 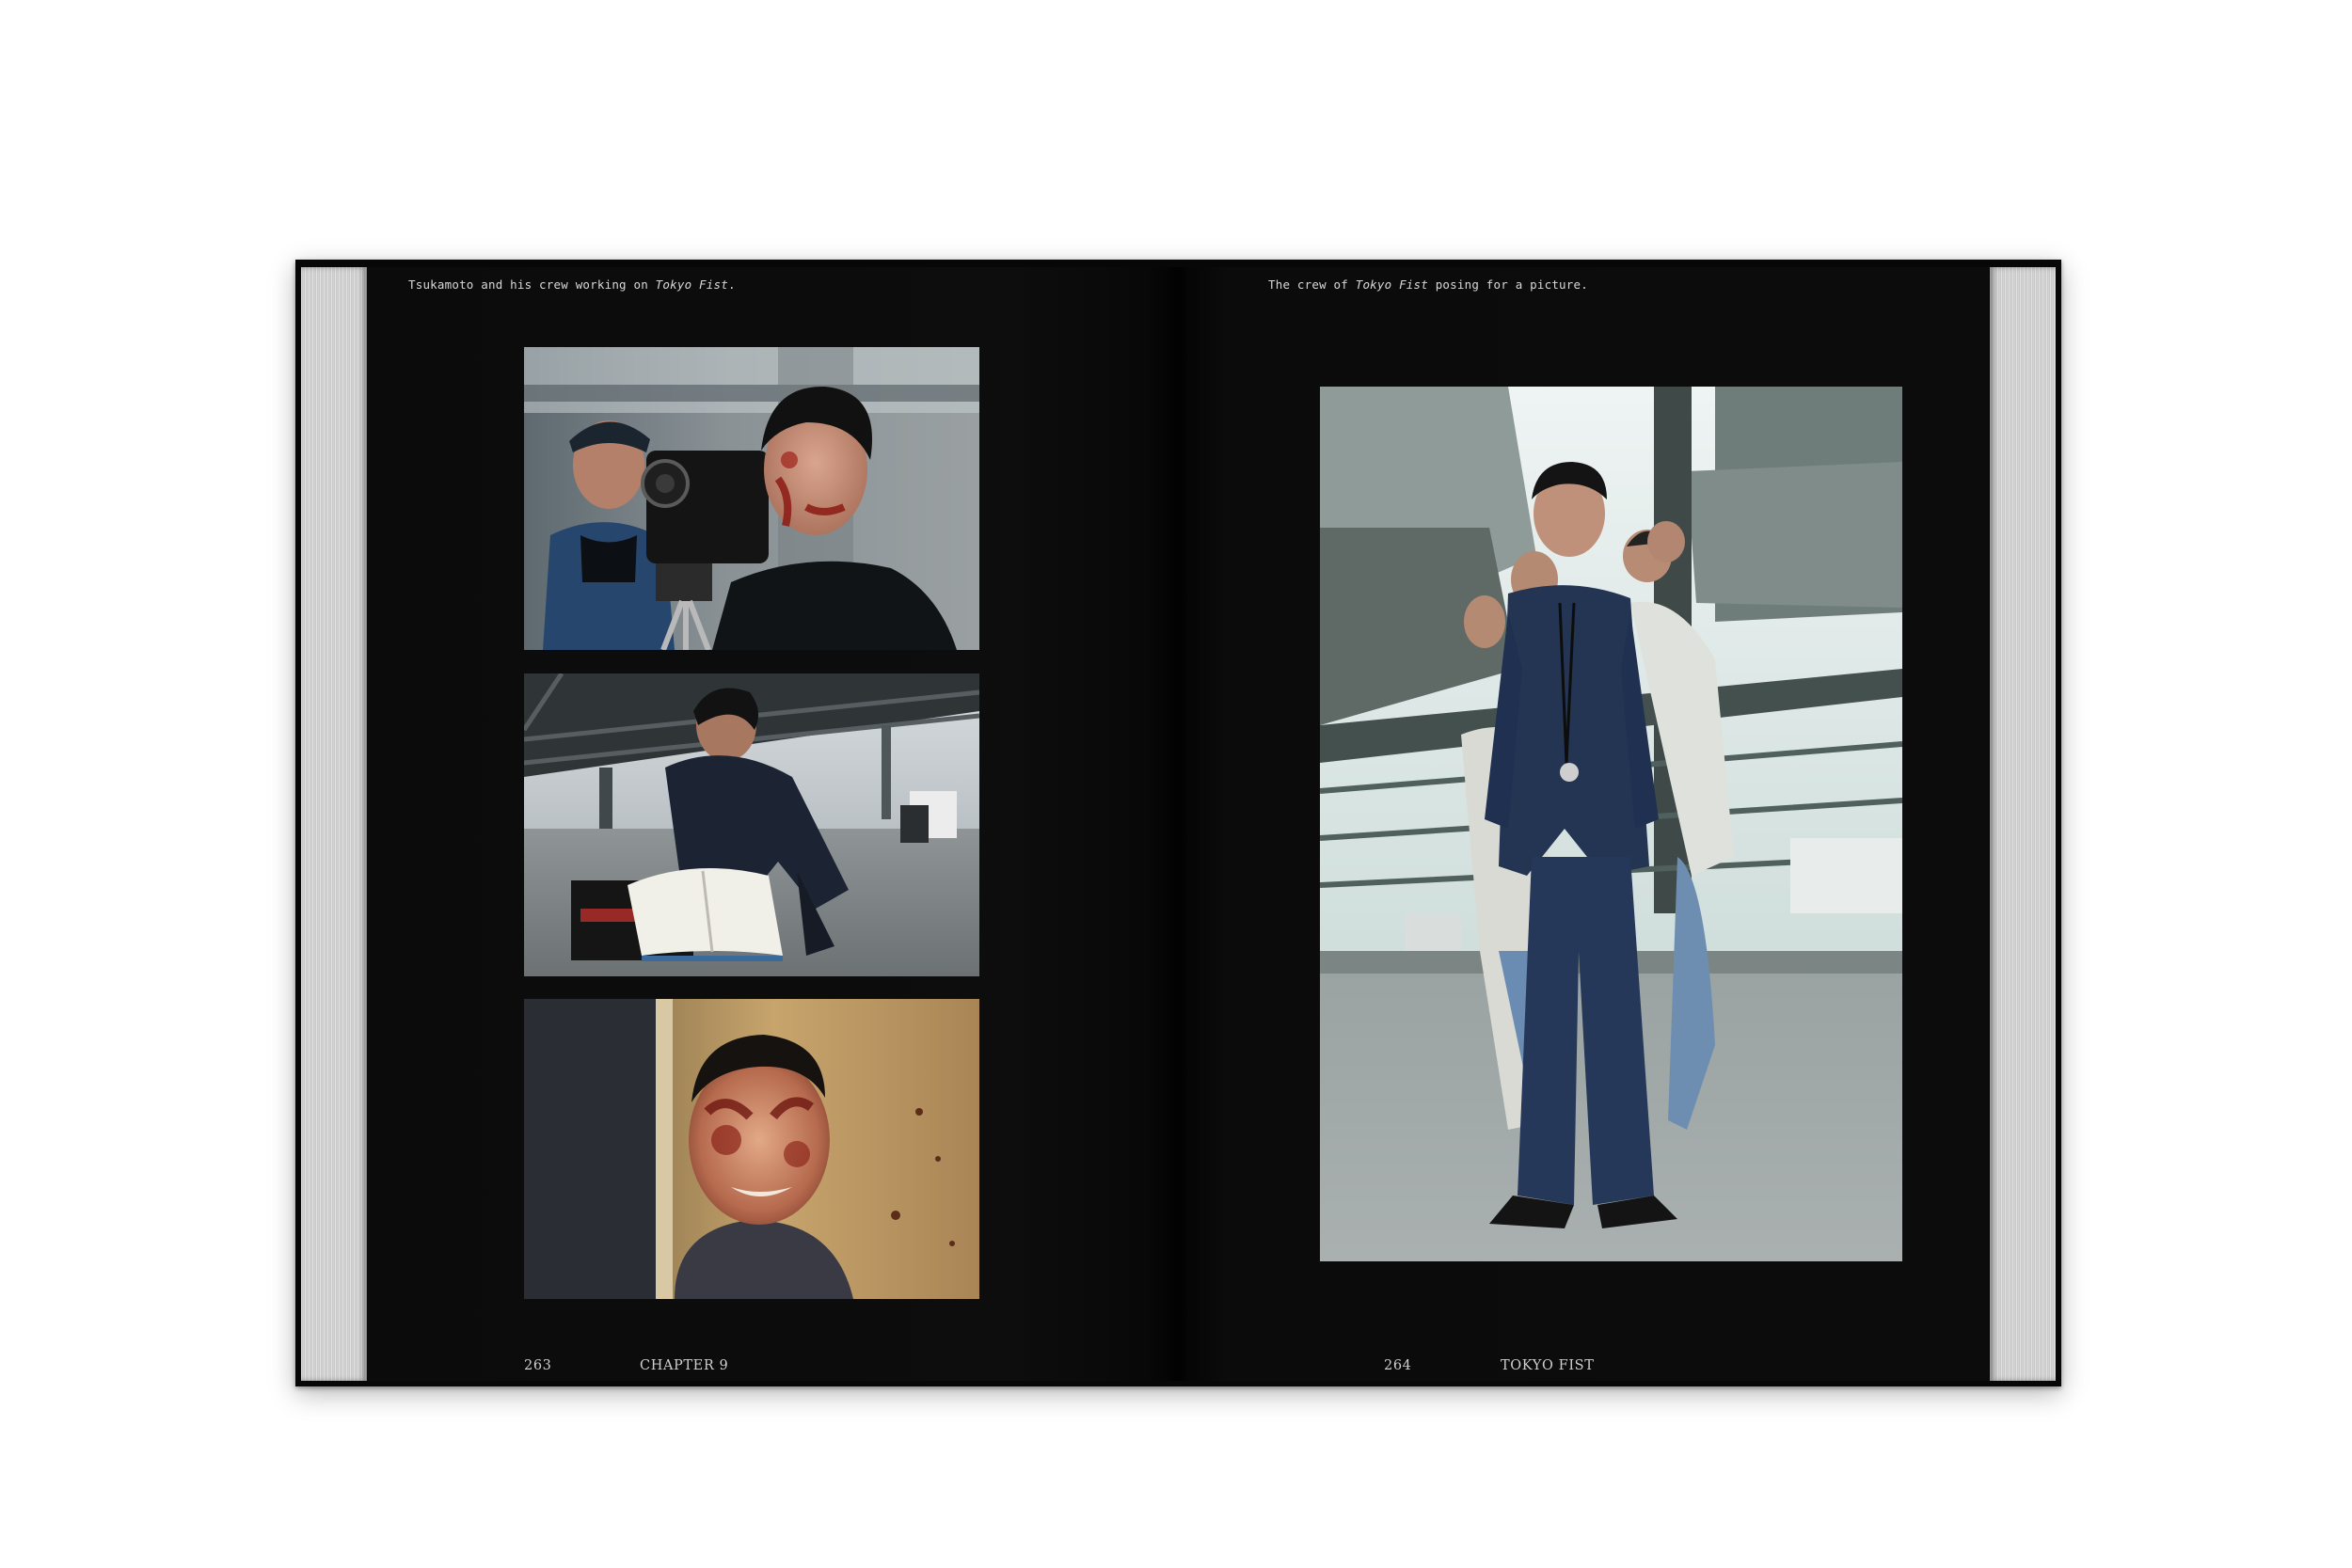 What do you see at coordinates (1391, 285) in the screenshot?
I see `right-caption-title: Tokyo Fist` at bounding box center [1391, 285].